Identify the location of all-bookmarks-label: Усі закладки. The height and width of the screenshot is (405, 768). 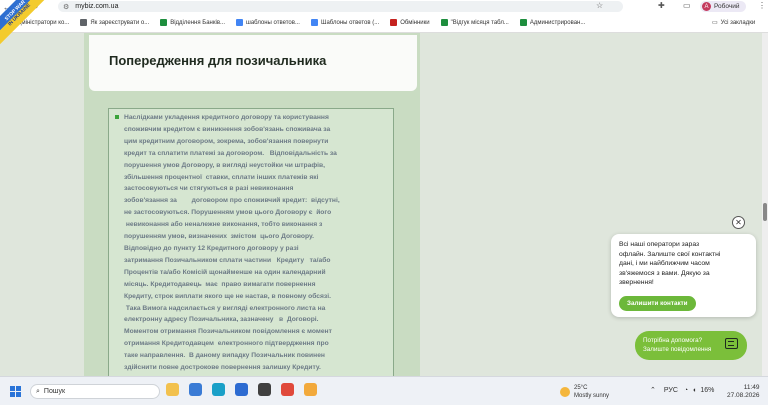
(738, 22).